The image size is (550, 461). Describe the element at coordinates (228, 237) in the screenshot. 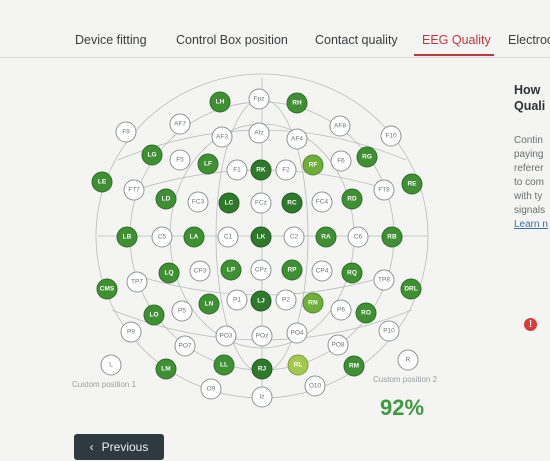

I see `electrode-C1: C1` at that location.